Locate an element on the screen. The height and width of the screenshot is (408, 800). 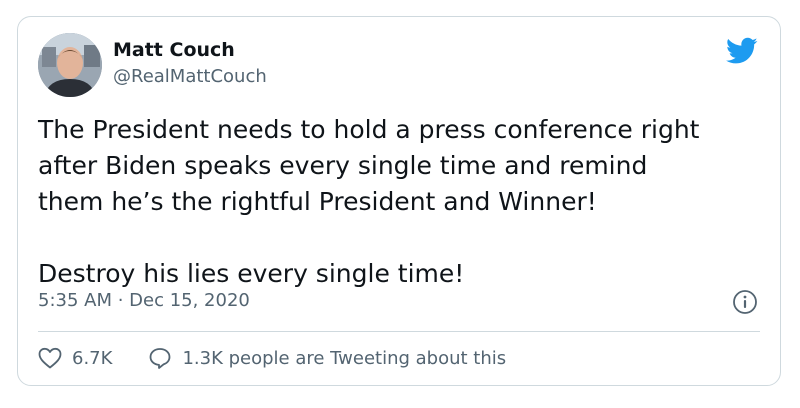
info-icon is located at coordinates (745, 302).